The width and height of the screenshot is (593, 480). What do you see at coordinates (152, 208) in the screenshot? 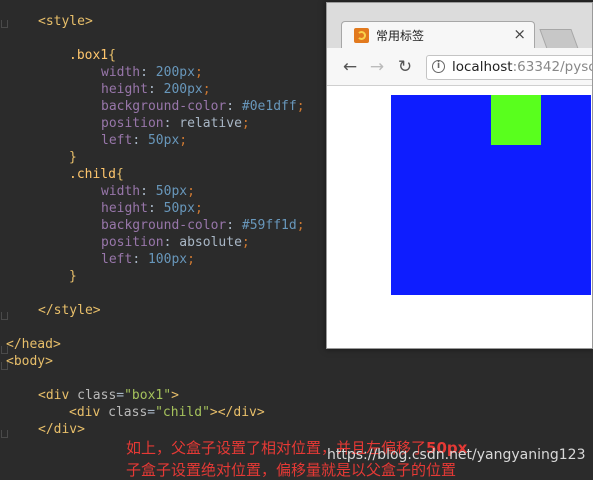
I see `code-line-child-height: height: 50px;` at bounding box center [152, 208].